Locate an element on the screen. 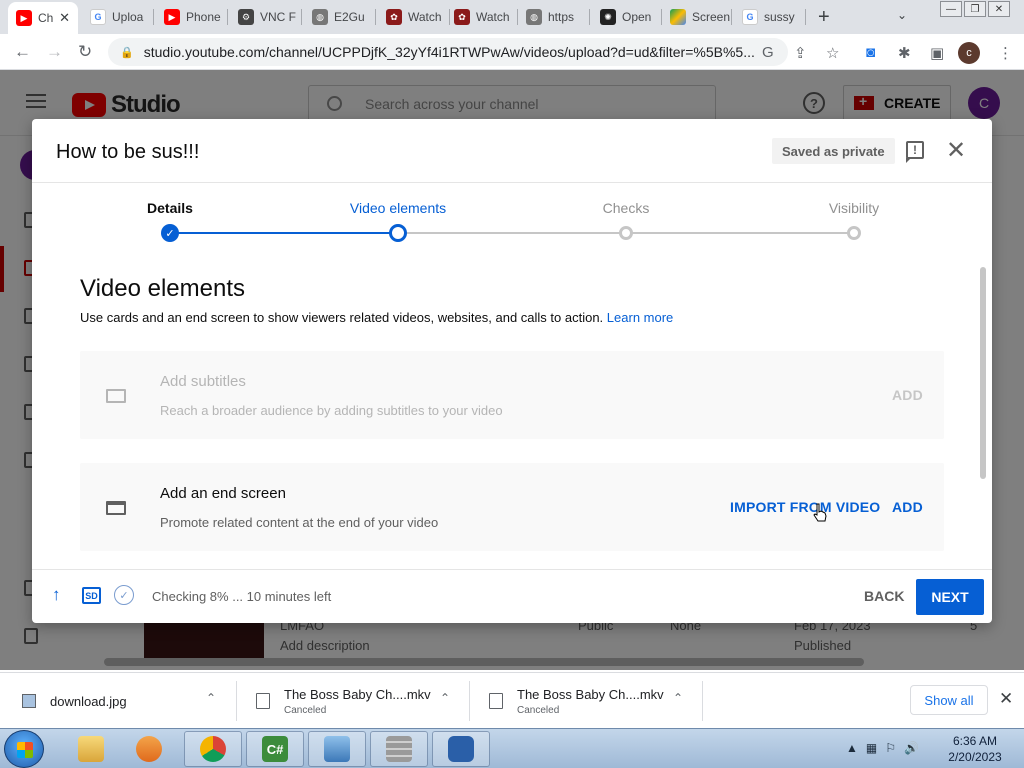 This screenshot has width=1024, height=768. tab-https: ◍ https is located at coordinates (554, 17).